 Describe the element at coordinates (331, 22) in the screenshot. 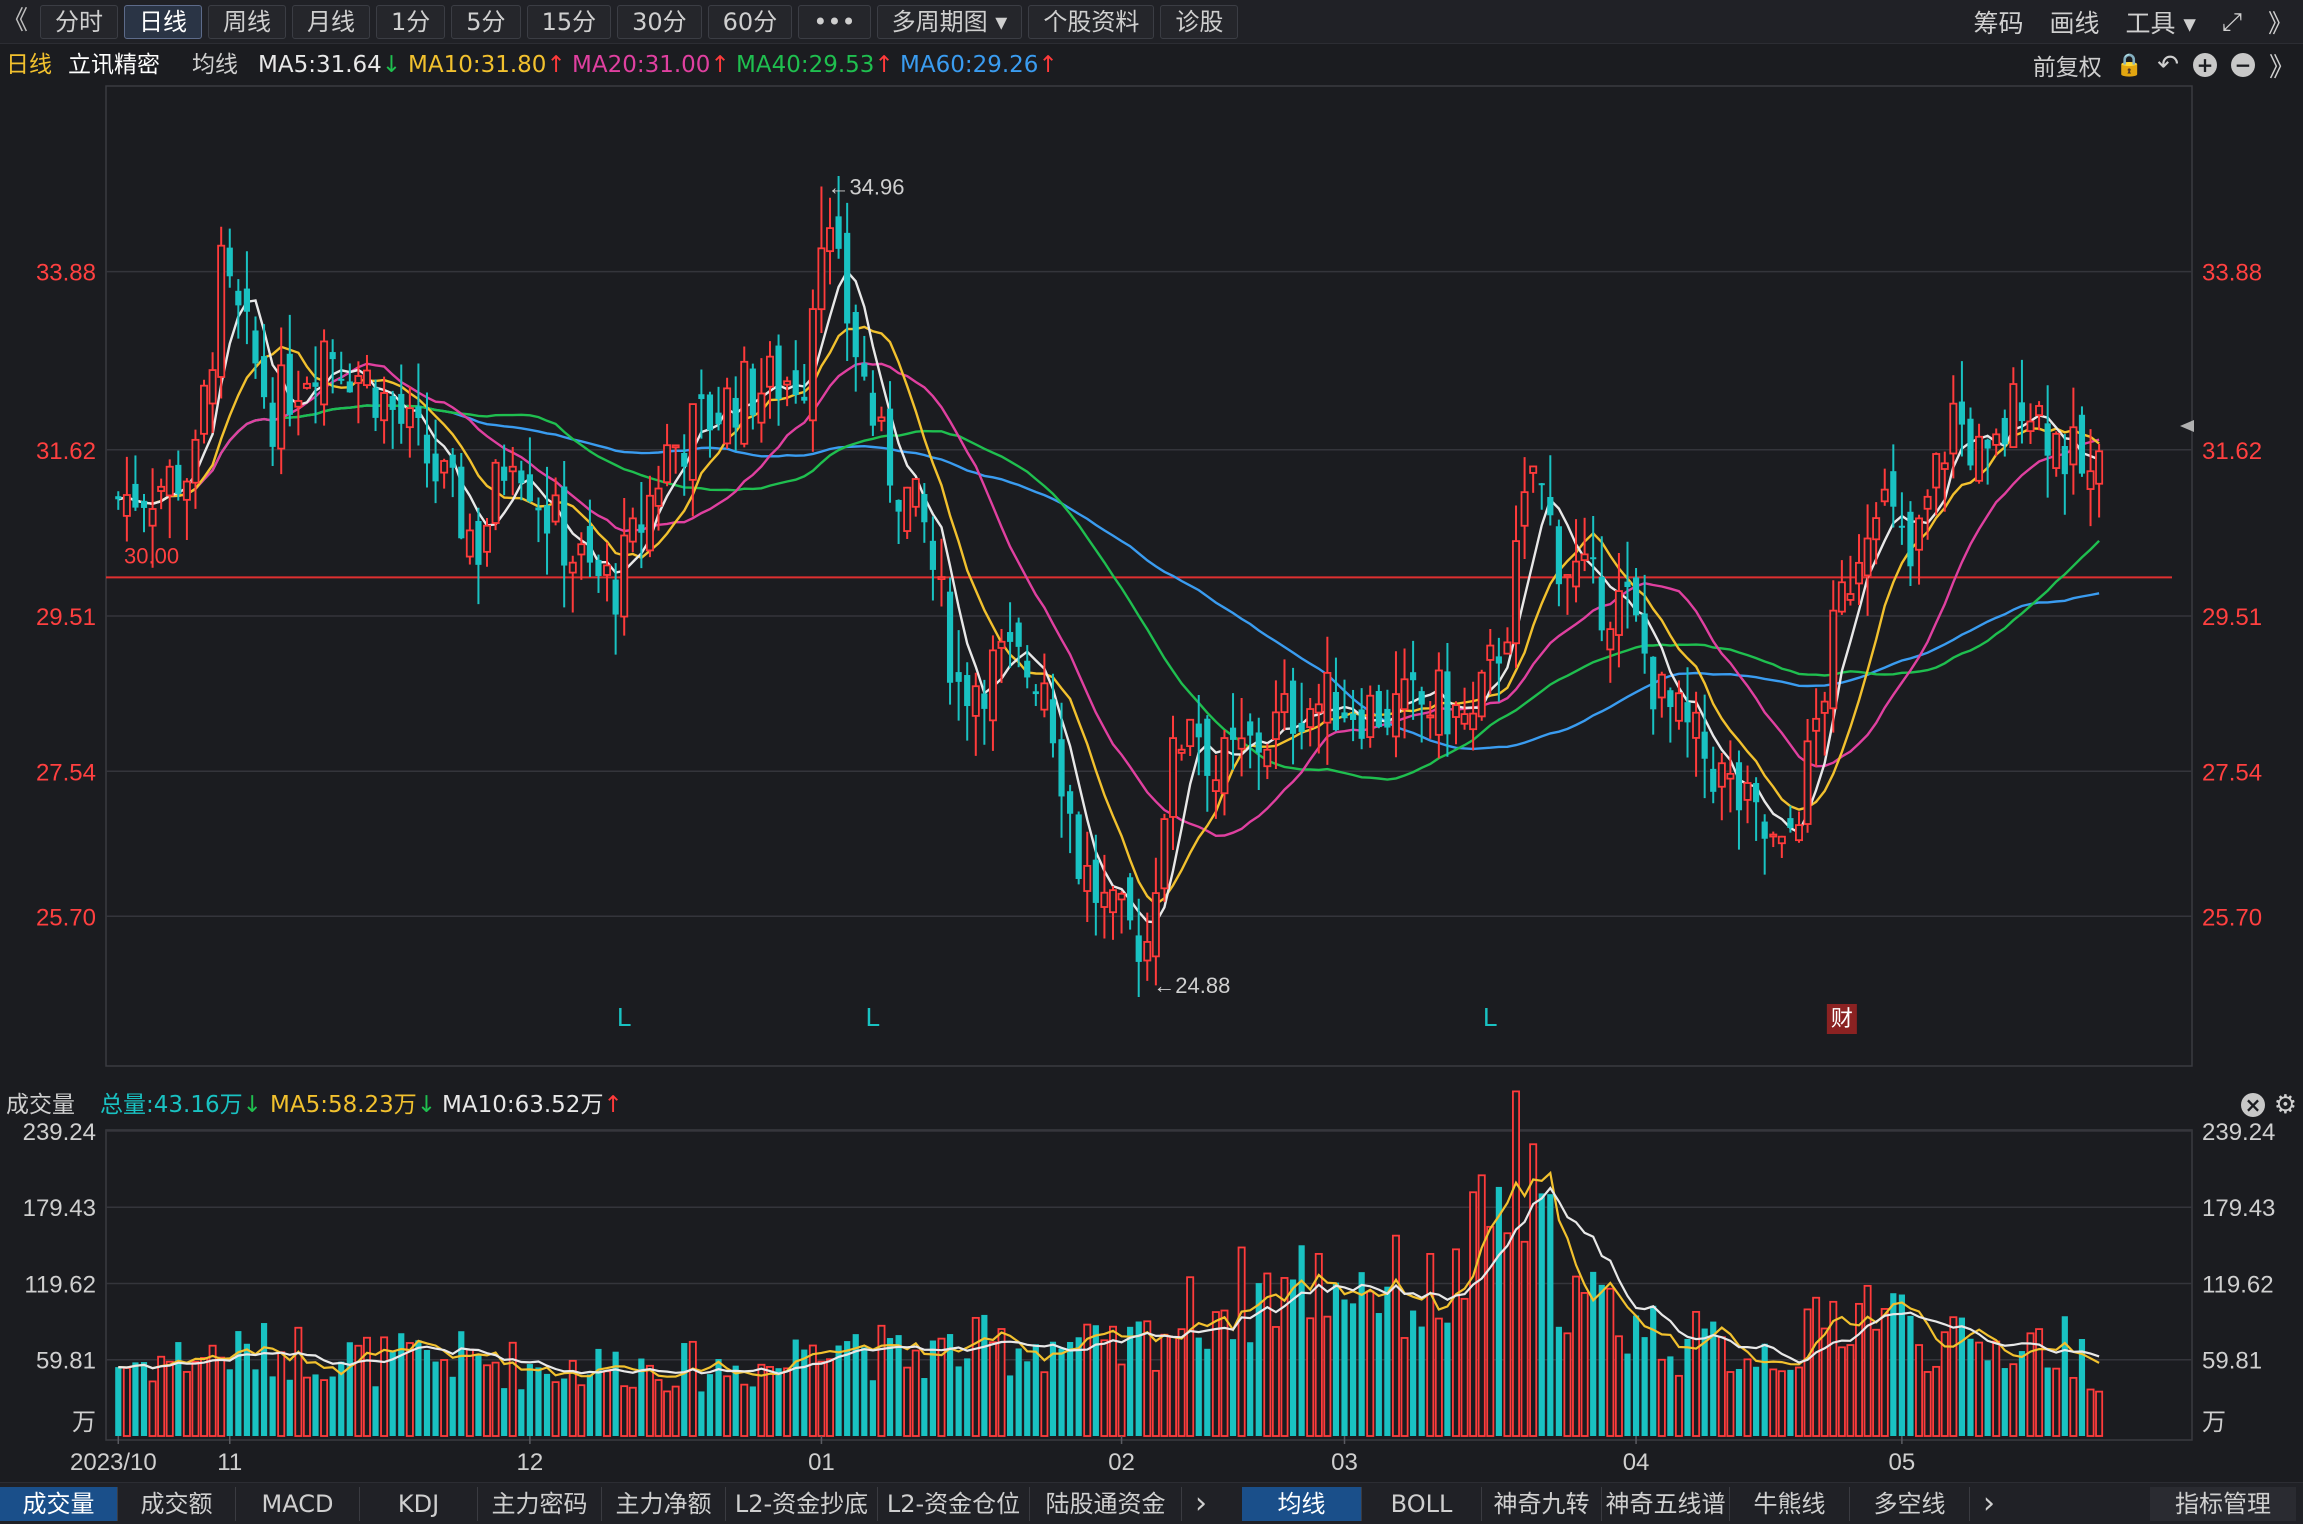

I see `period-tab-3: 月线` at that location.